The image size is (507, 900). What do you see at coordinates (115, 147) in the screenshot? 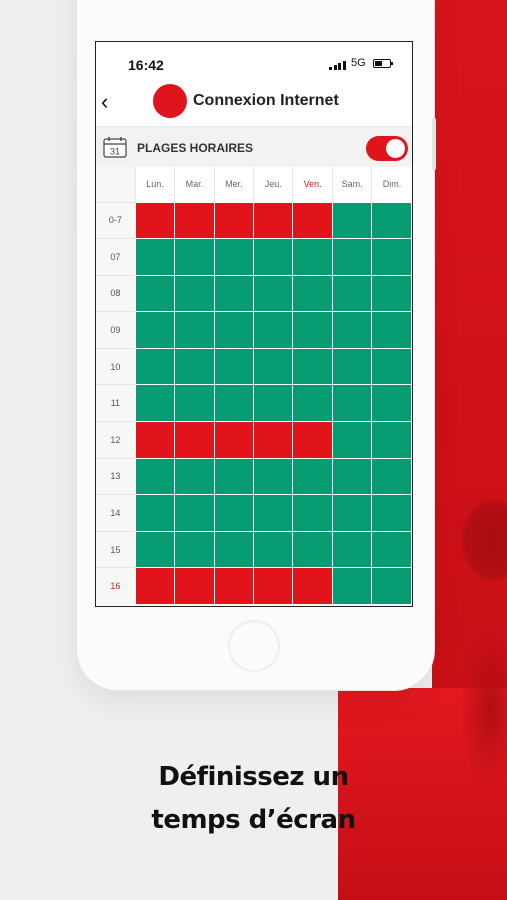
I see `calendar-icon: 31` at bounding box center [115, 147].